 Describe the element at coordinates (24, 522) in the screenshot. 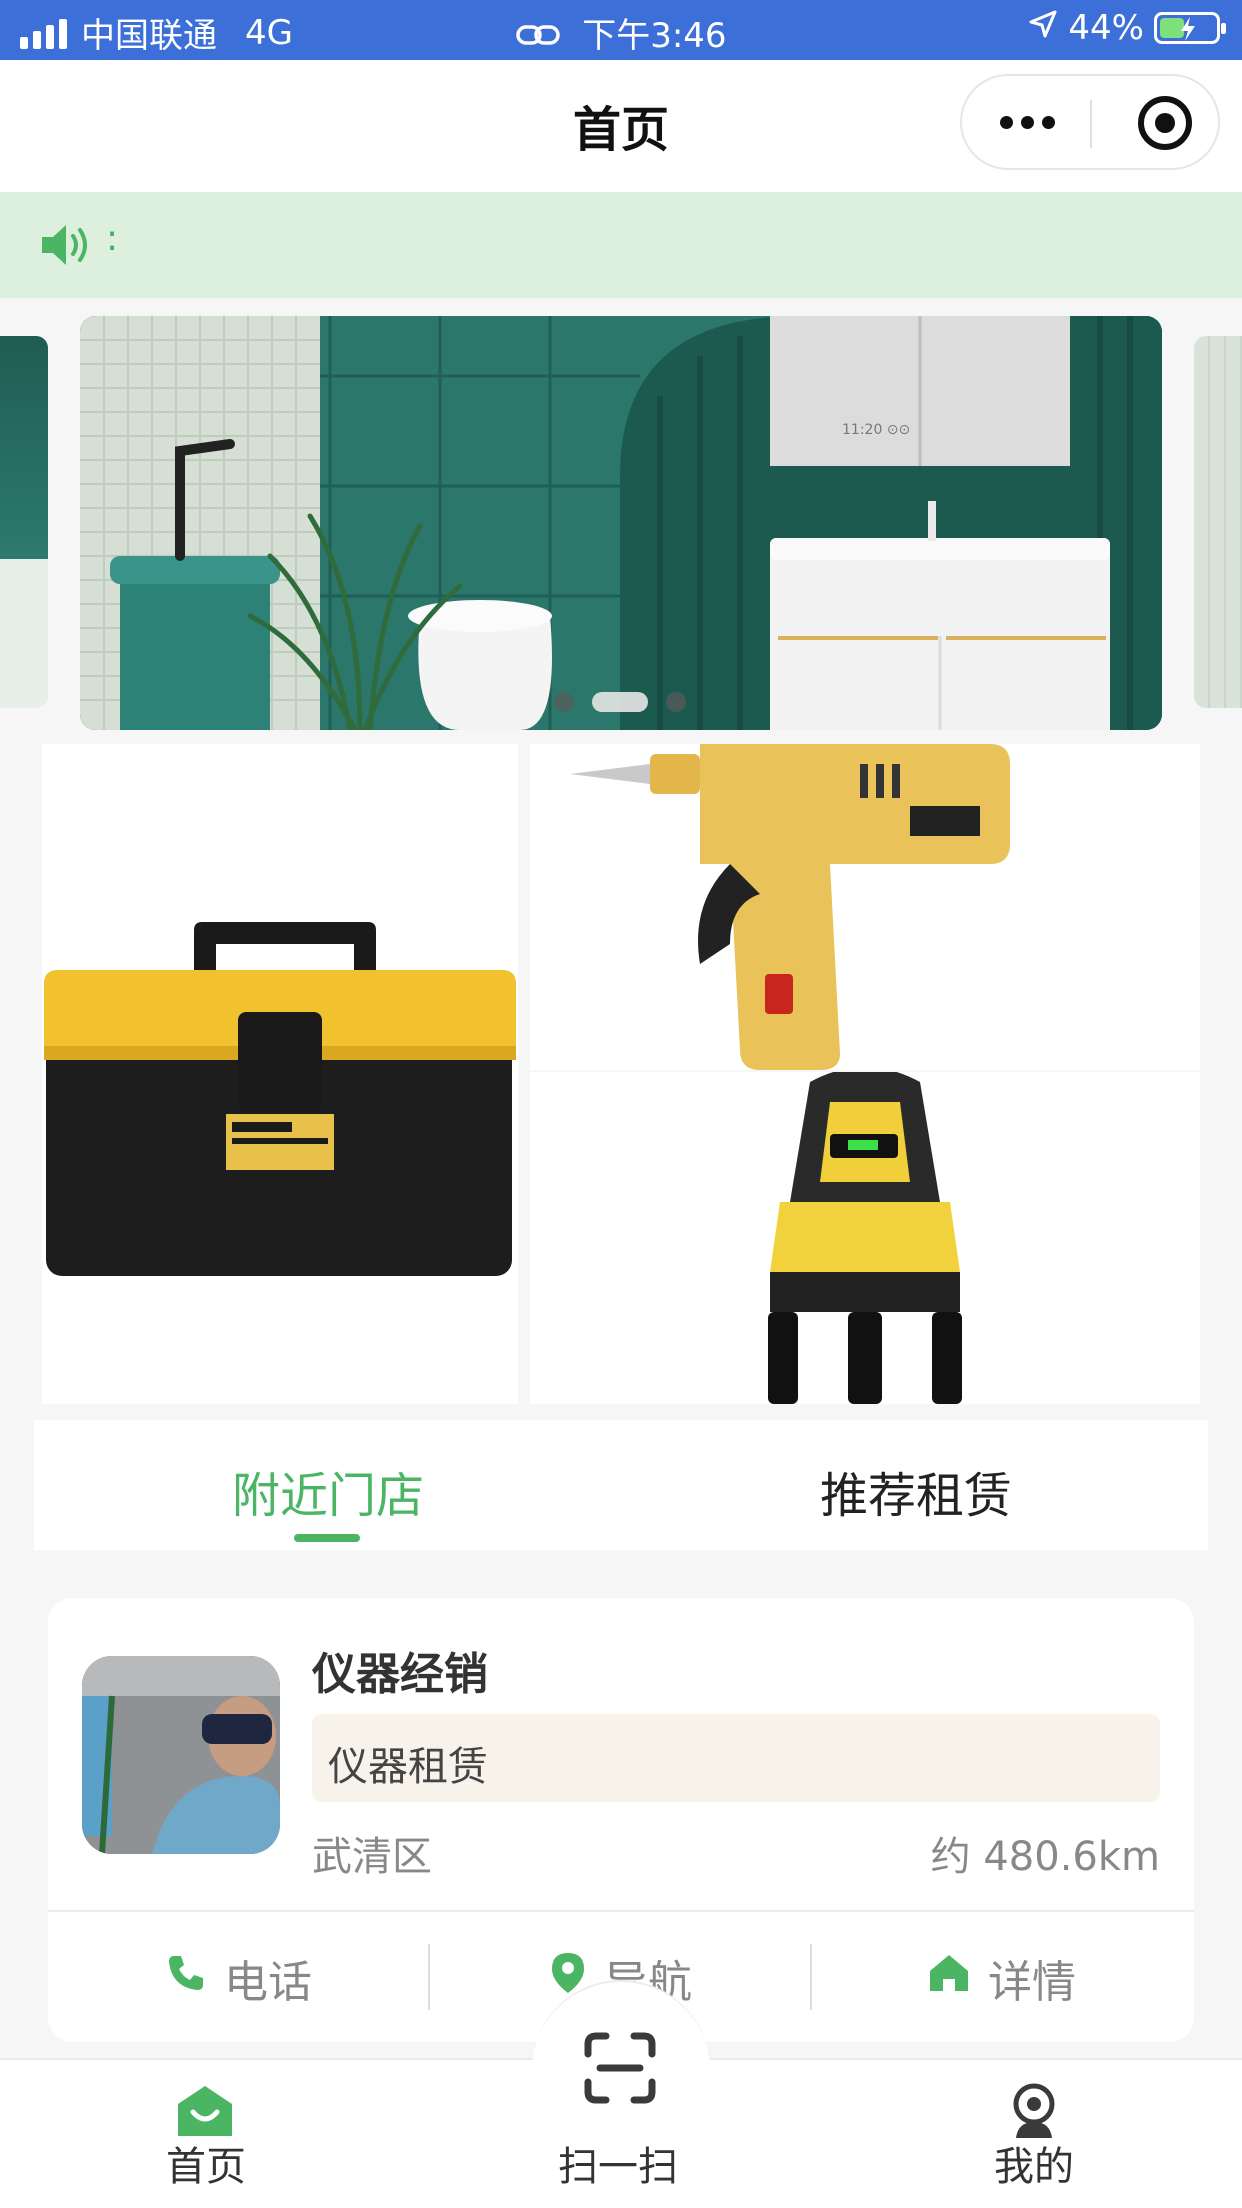

I see `banner-prev-slide` at that location.